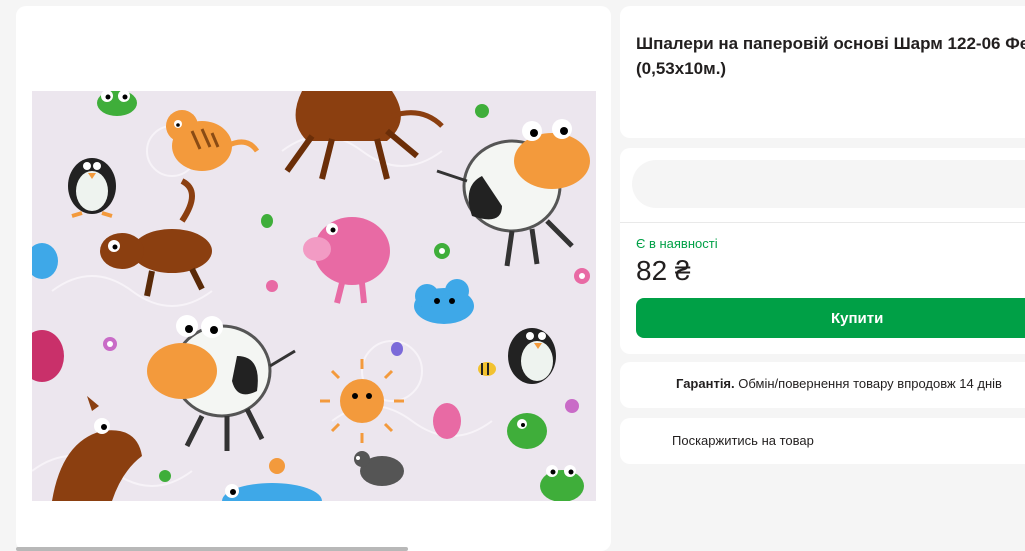 The height and width of the screenshot is (551, 1025). Describe the element at coordinates (527, 431) in the screenshot. I see `bird-icon` at that location.